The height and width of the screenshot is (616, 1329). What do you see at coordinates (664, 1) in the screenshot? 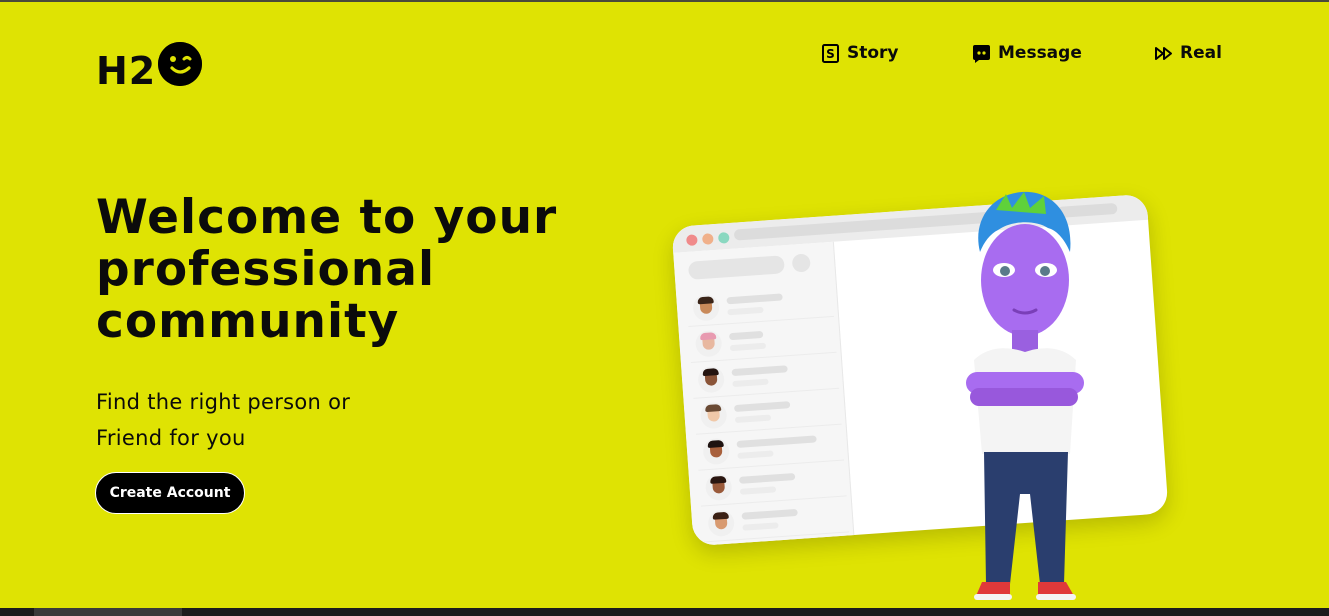
I see `top-border` at bounding box center [664, 1].